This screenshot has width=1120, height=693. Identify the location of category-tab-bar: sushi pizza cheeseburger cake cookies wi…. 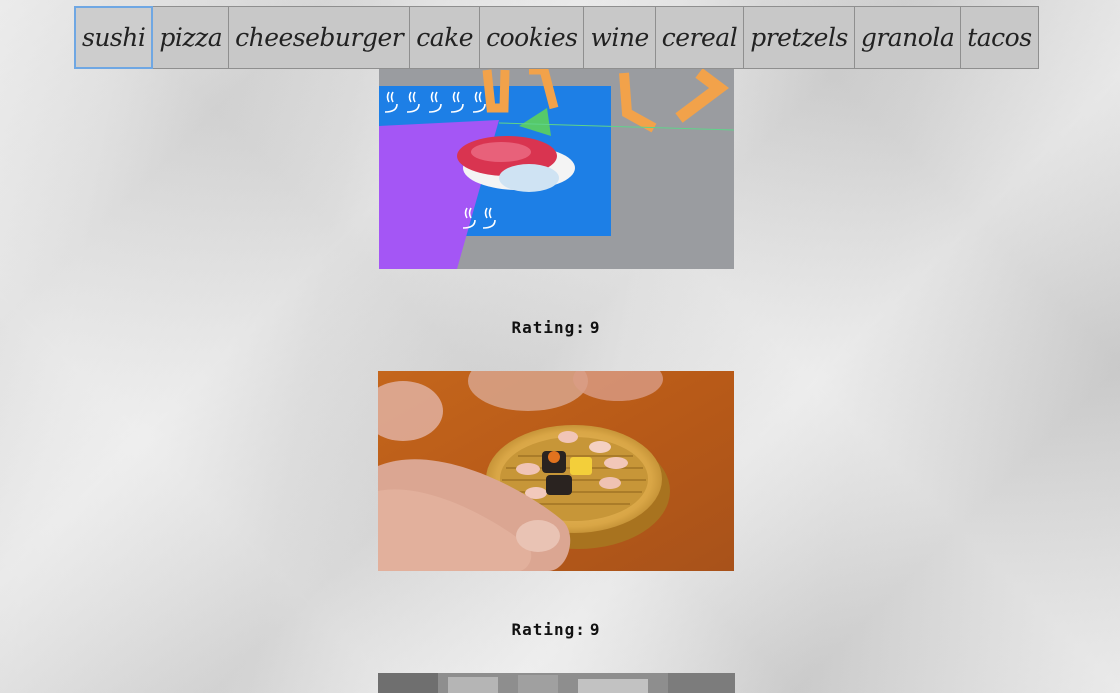
(556, 37).